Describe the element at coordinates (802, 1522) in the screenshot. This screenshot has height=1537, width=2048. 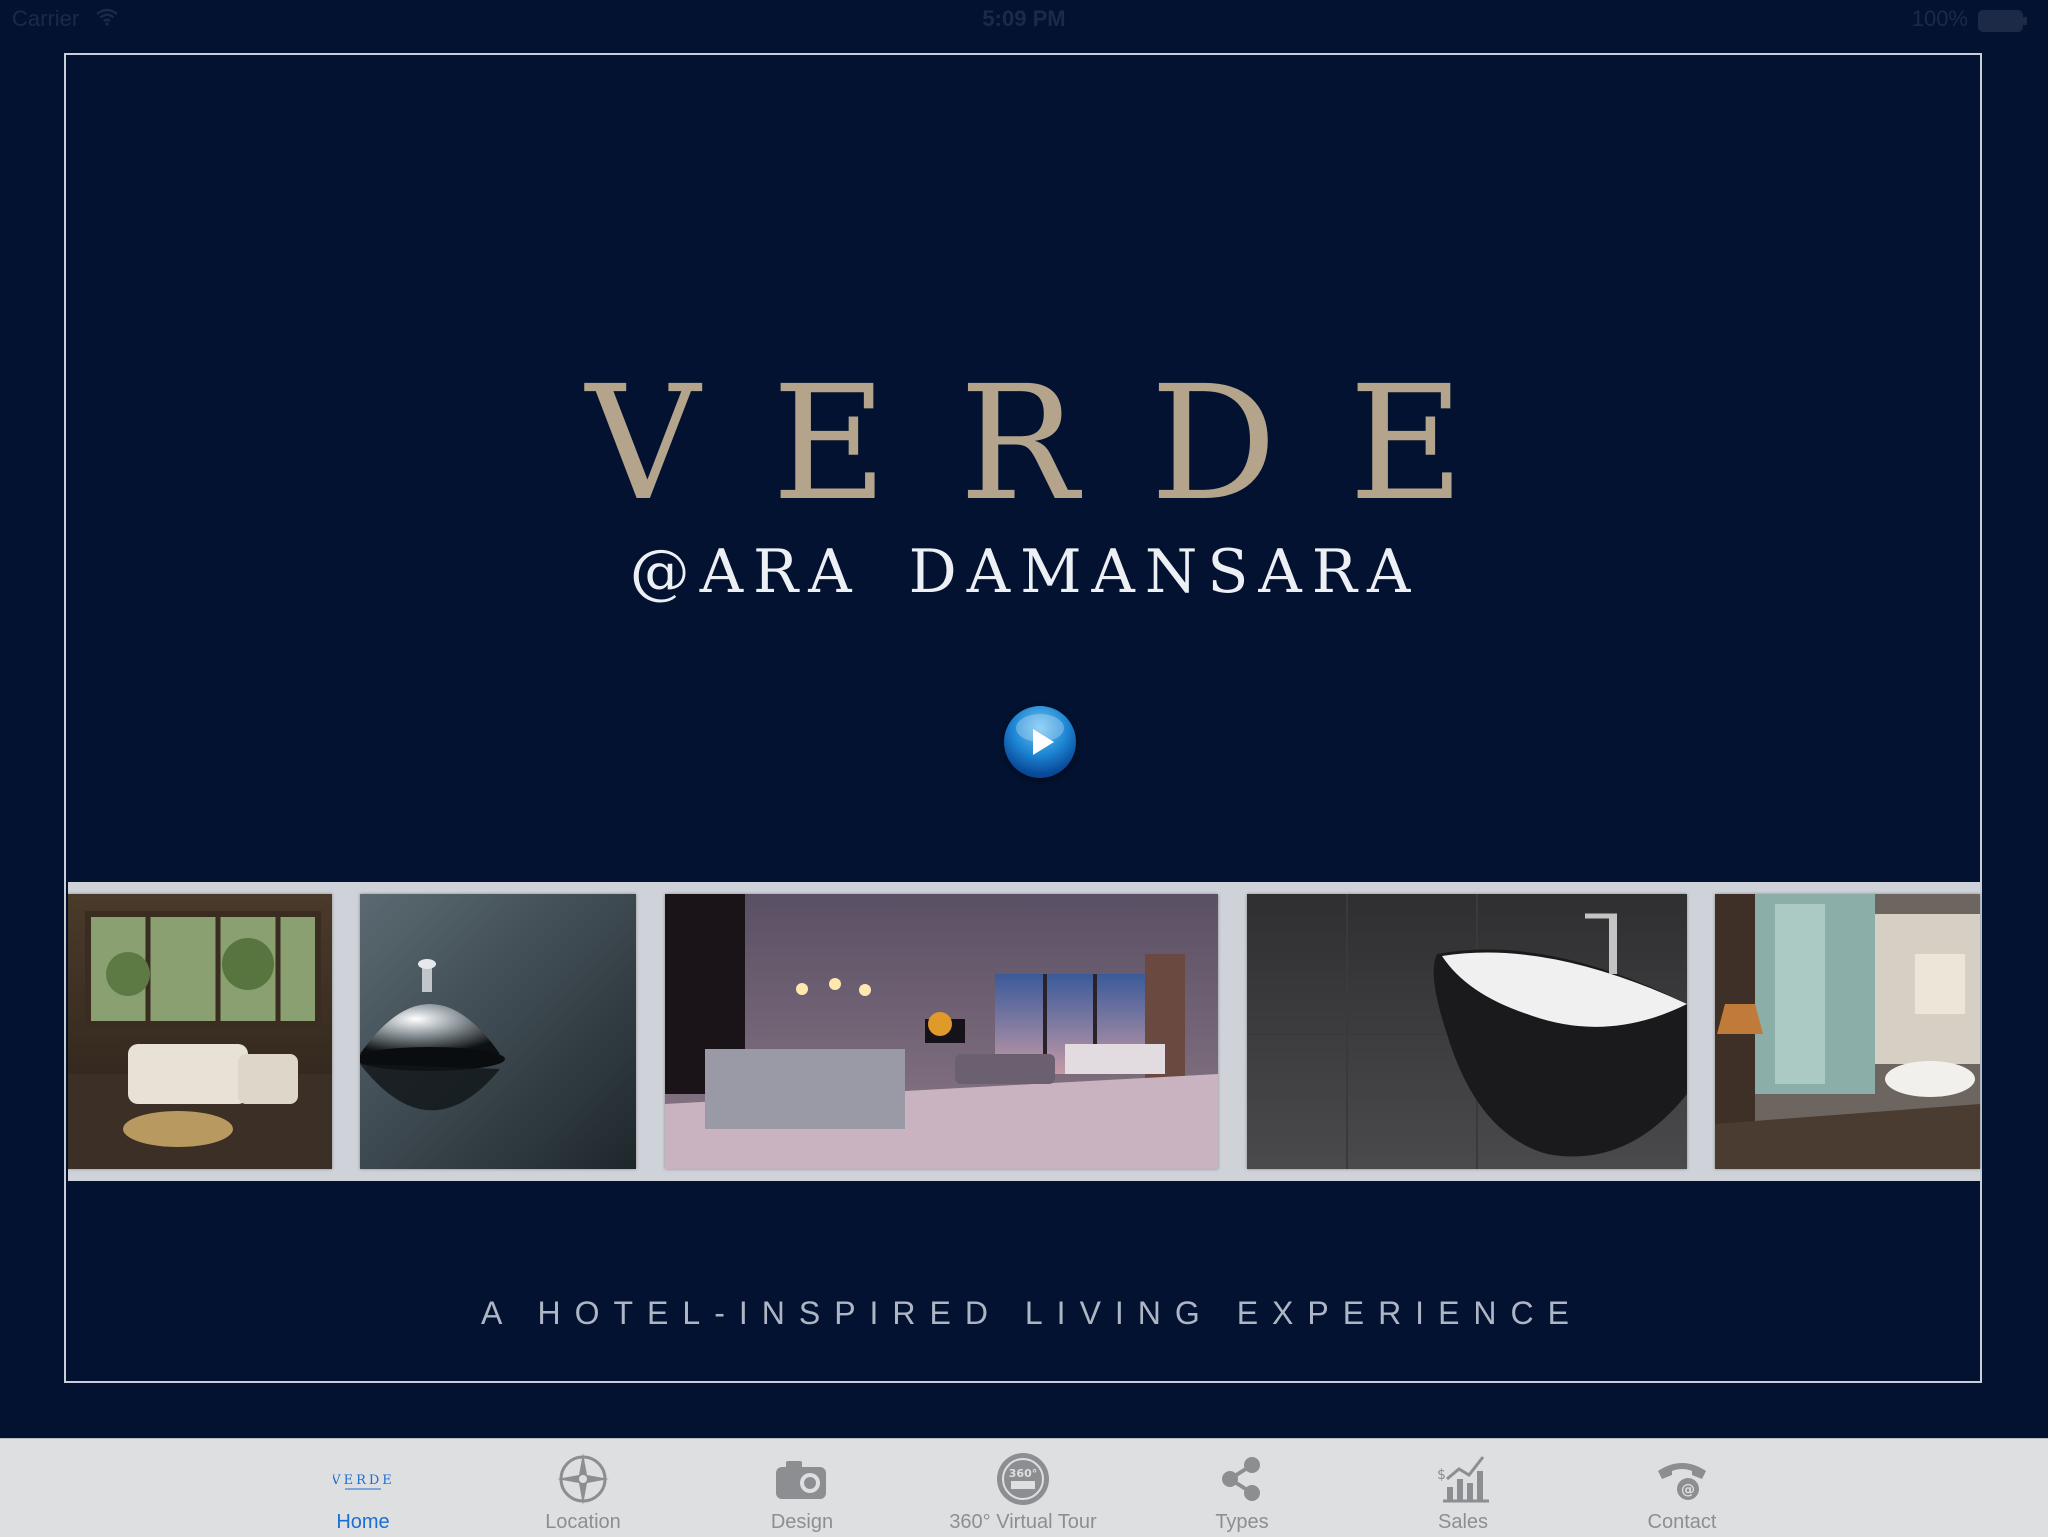
I see `tab-design-label: Design` at that location.